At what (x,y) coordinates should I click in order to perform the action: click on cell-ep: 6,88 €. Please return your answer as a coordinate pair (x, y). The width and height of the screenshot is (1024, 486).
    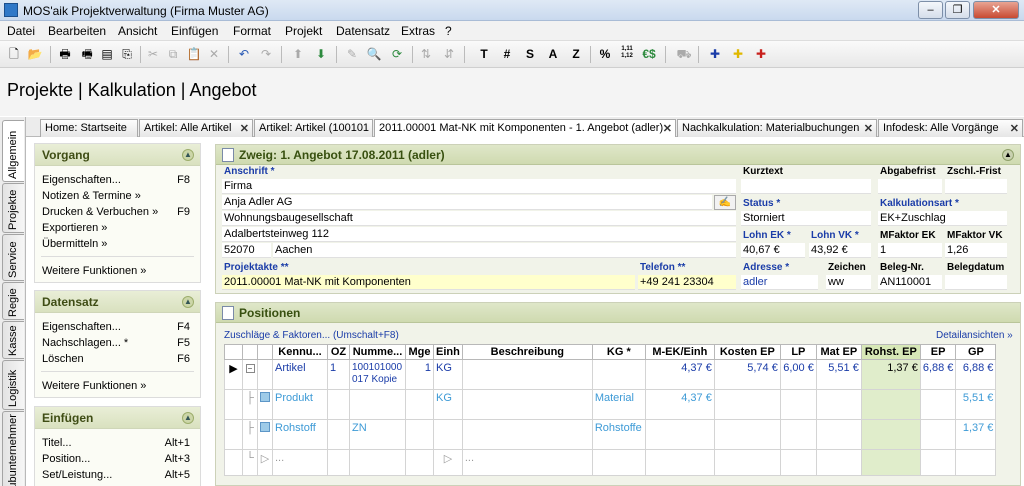
    Looking at the image, I should click on (938, 374).